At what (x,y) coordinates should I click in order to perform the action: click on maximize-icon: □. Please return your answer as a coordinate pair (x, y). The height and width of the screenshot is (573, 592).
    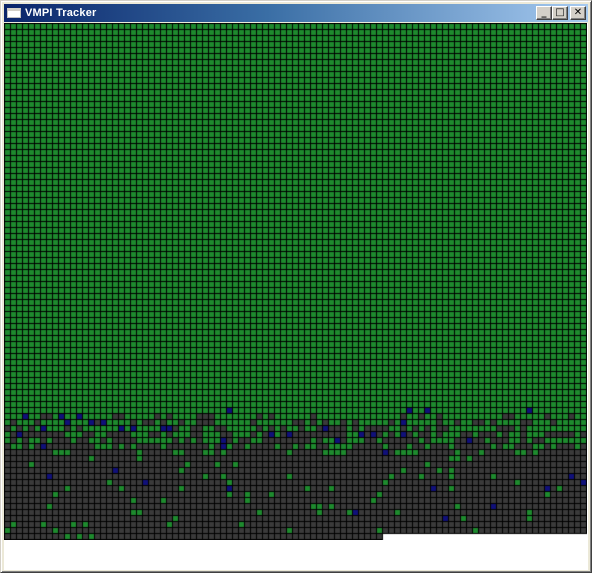
    Looking at the image, I should click on (560, 12).